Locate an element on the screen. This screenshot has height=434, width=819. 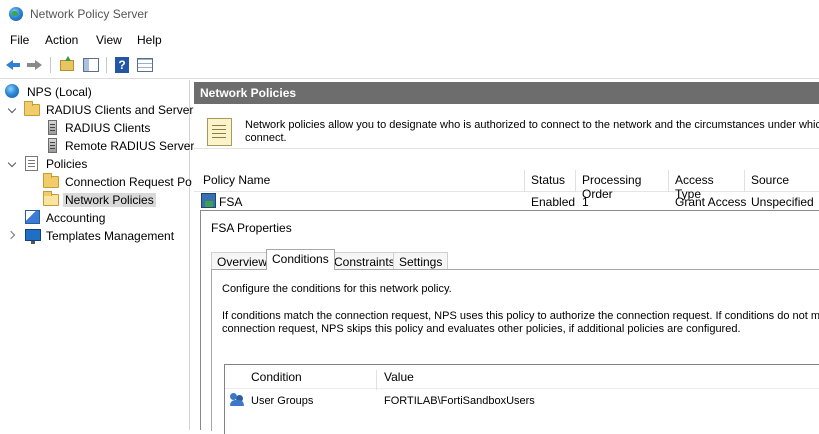
show-hide-action-pane-button is located at coordinates (145, 65).